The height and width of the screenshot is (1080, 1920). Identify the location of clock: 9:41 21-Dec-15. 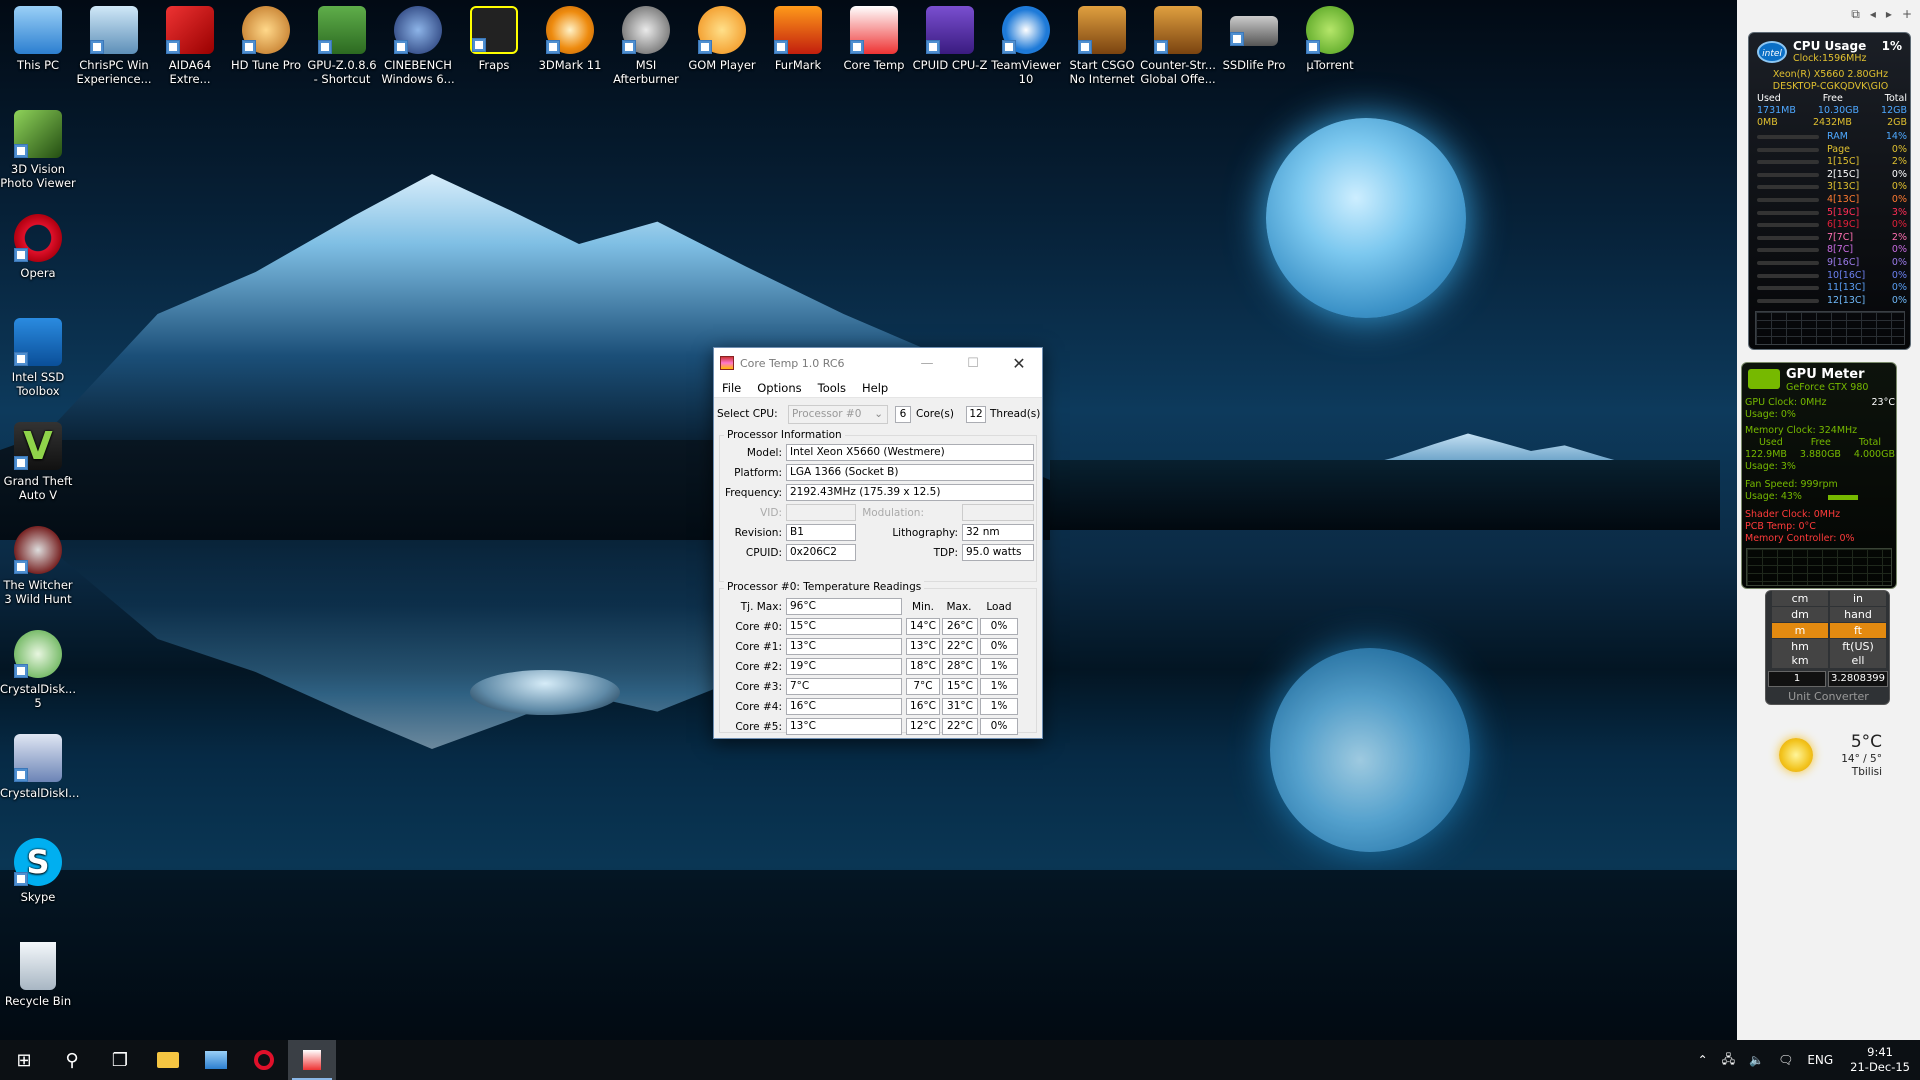
(1880, 1060).